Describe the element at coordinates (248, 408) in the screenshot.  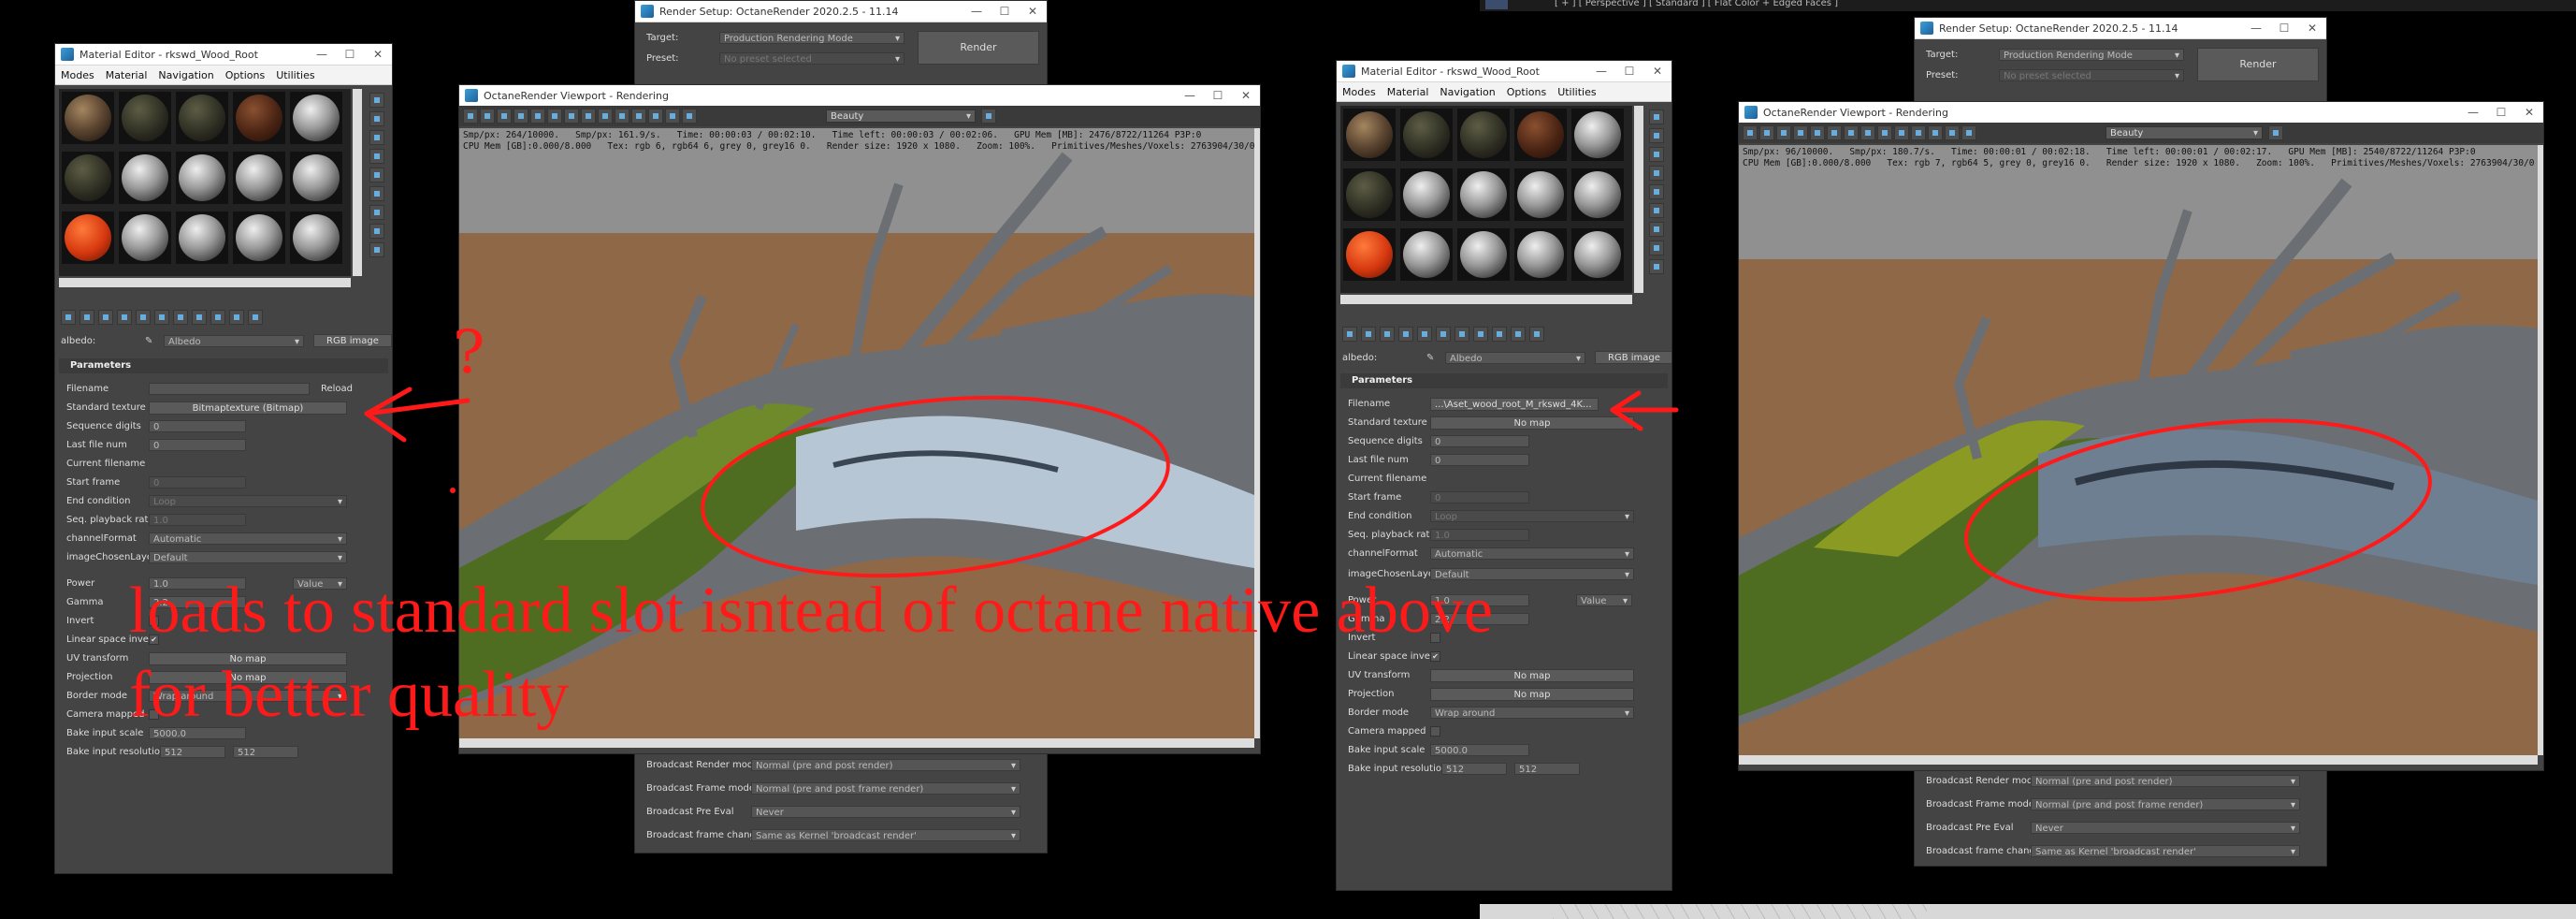
I see `standard-texture-button: Bitmaptexture (Bitmap)` at that location.